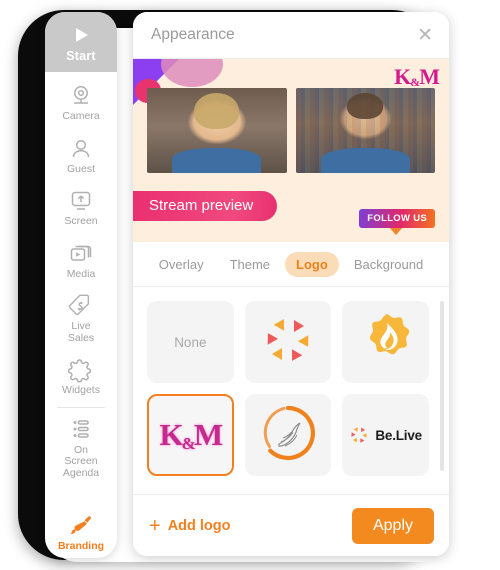  I want to click on sidebar-item-live-sales-label: Live Sales, so click(81, 332).